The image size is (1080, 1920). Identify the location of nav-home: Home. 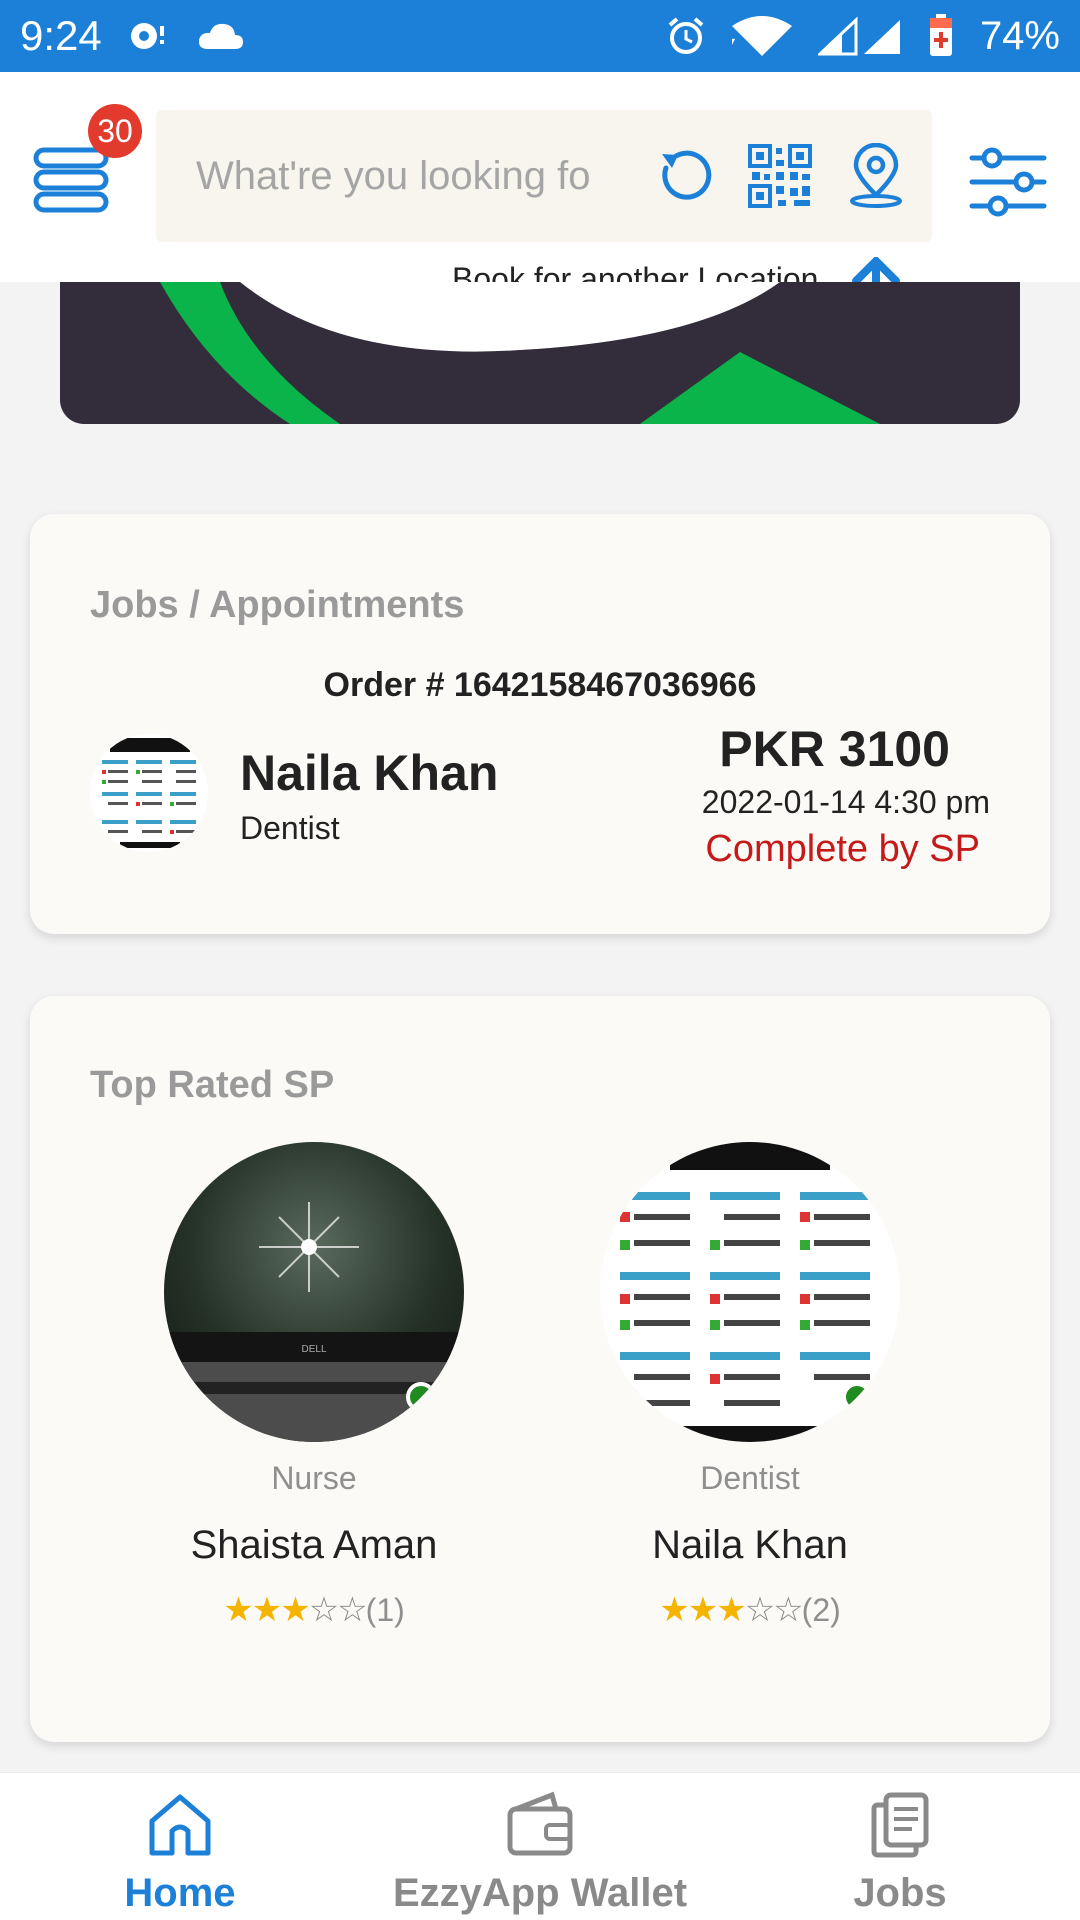
(180, 1846).